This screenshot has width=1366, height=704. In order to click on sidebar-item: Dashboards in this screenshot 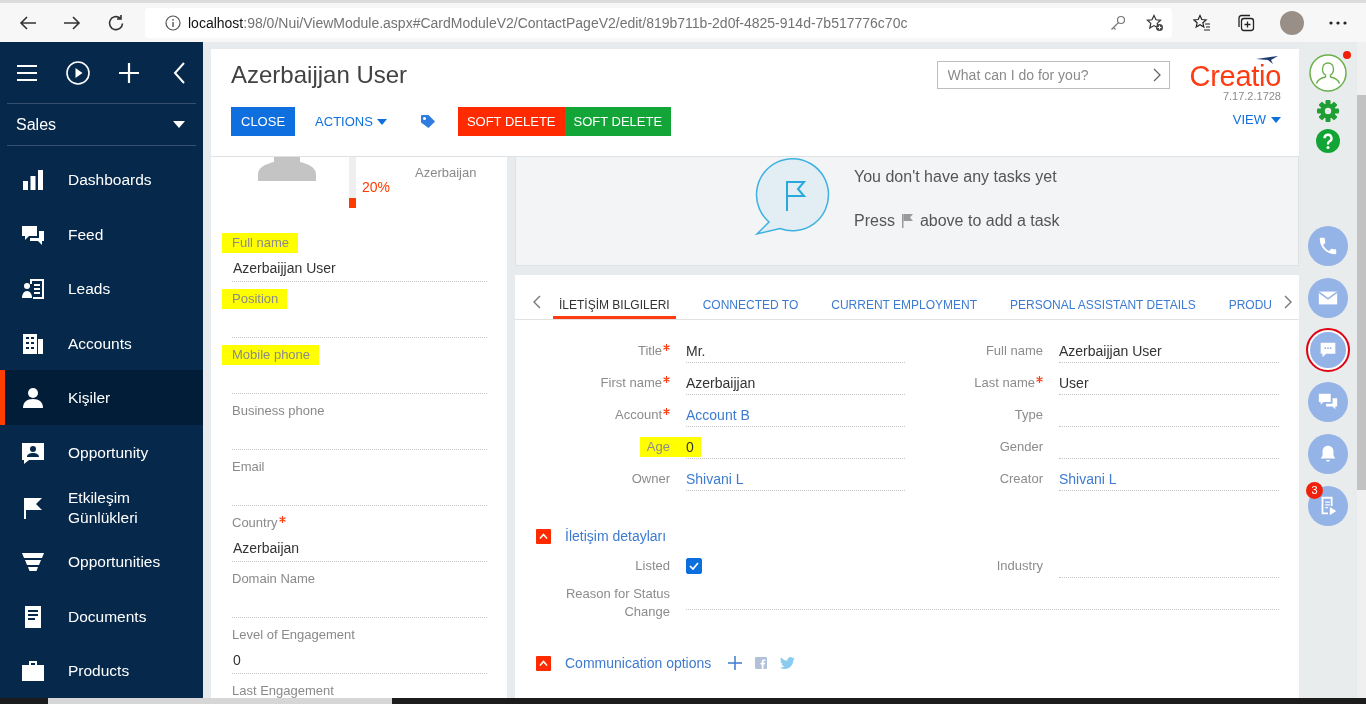, I will do `click(101, 179)`.